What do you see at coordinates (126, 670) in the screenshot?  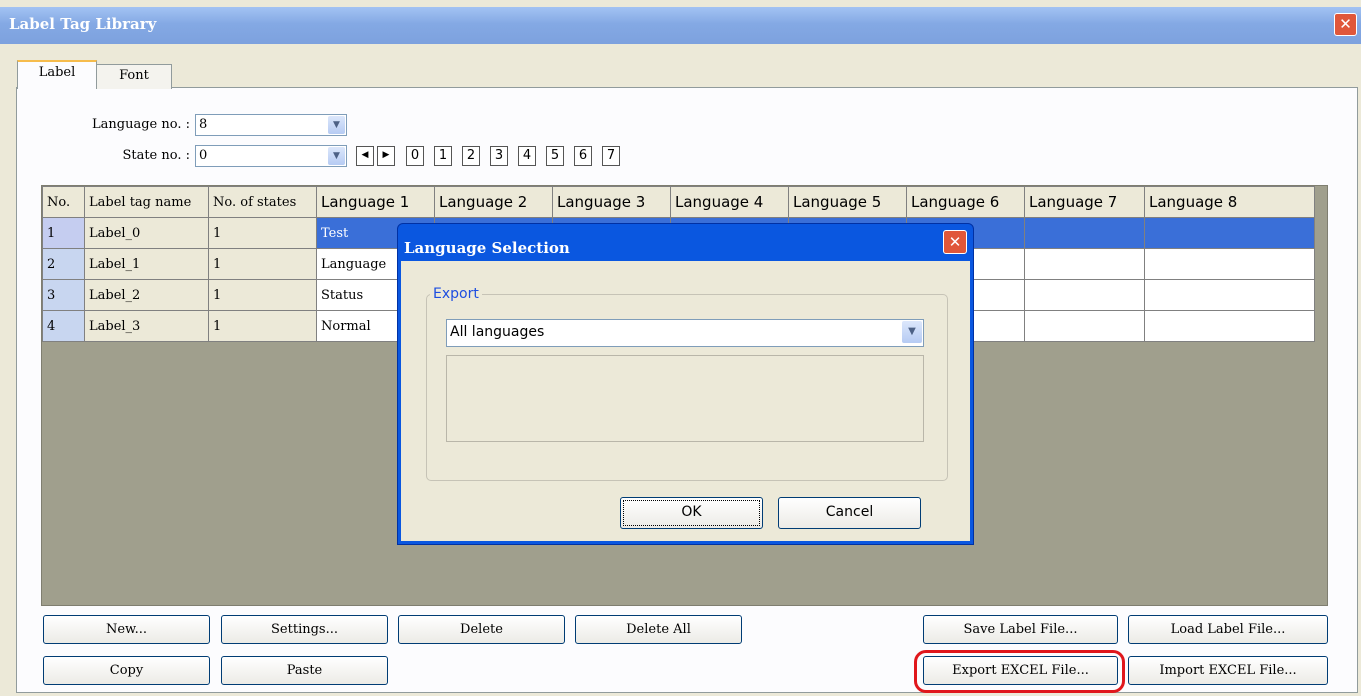 I see `copy-button: Copy` at bounding box center [126, 670].